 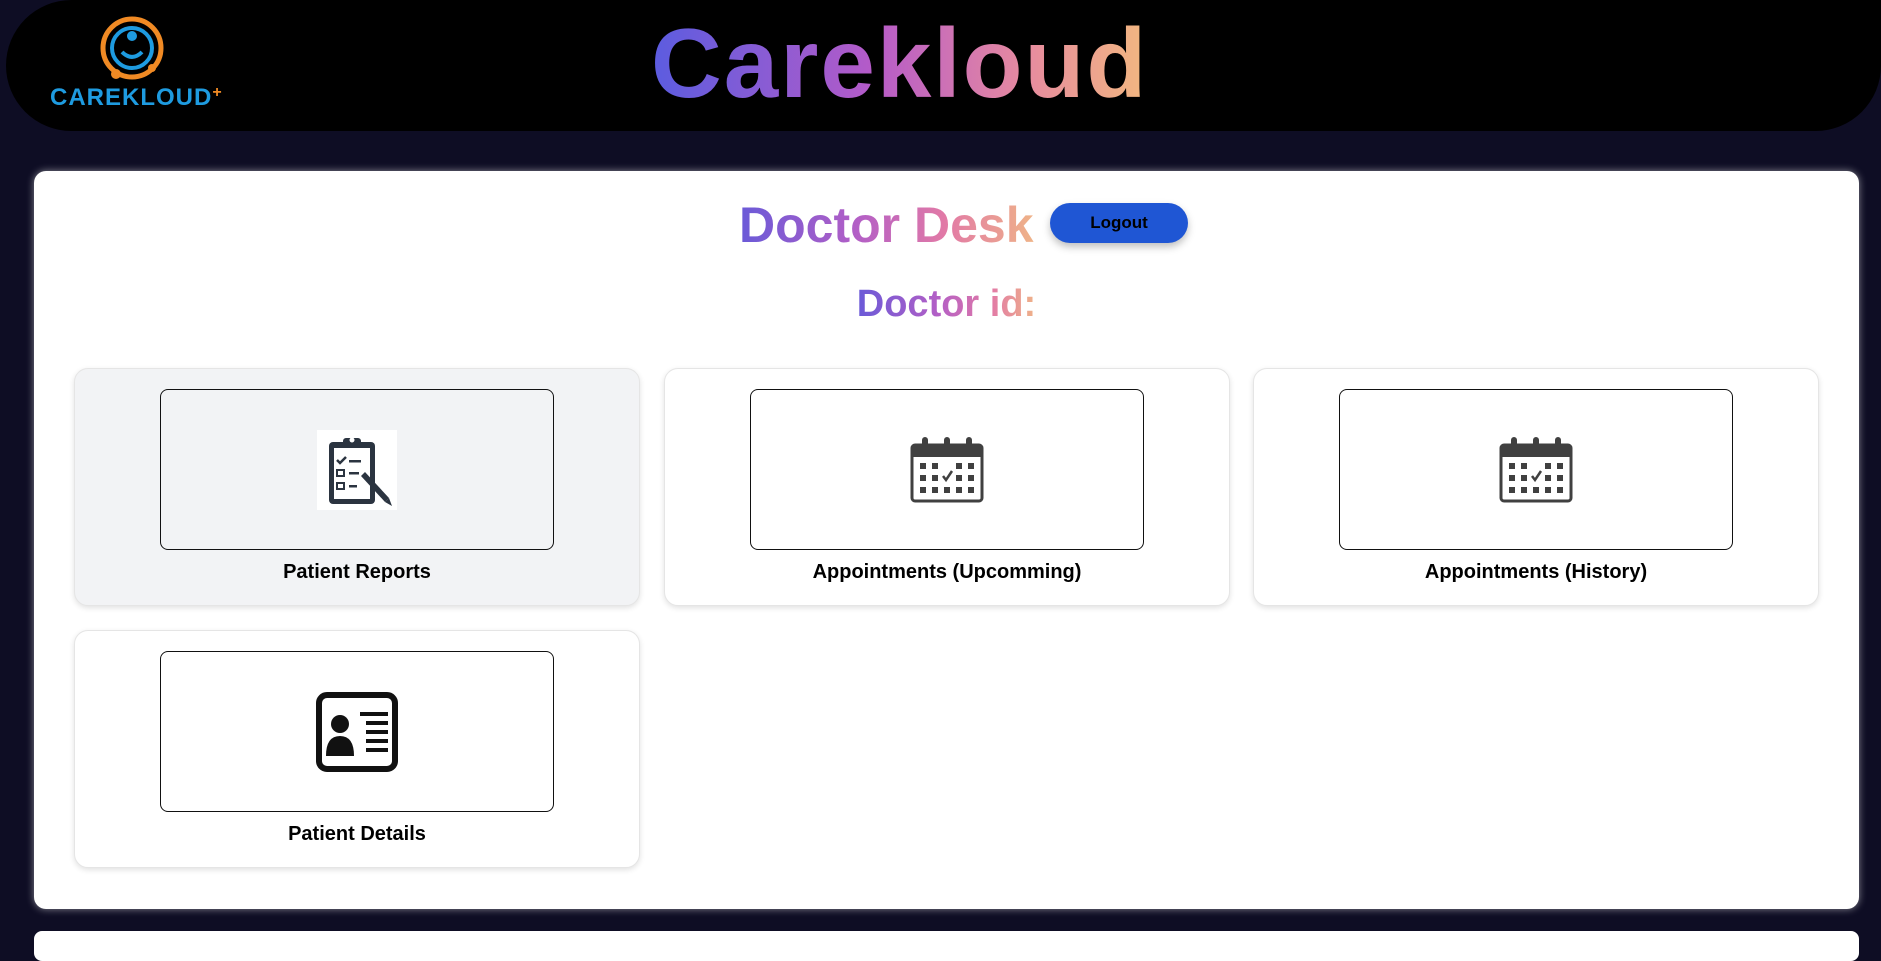 What do you see at coordinates (1536, 572) in the screenshot?
I see `card-label: Appointments (History)` at bounding box center [1536, 572].